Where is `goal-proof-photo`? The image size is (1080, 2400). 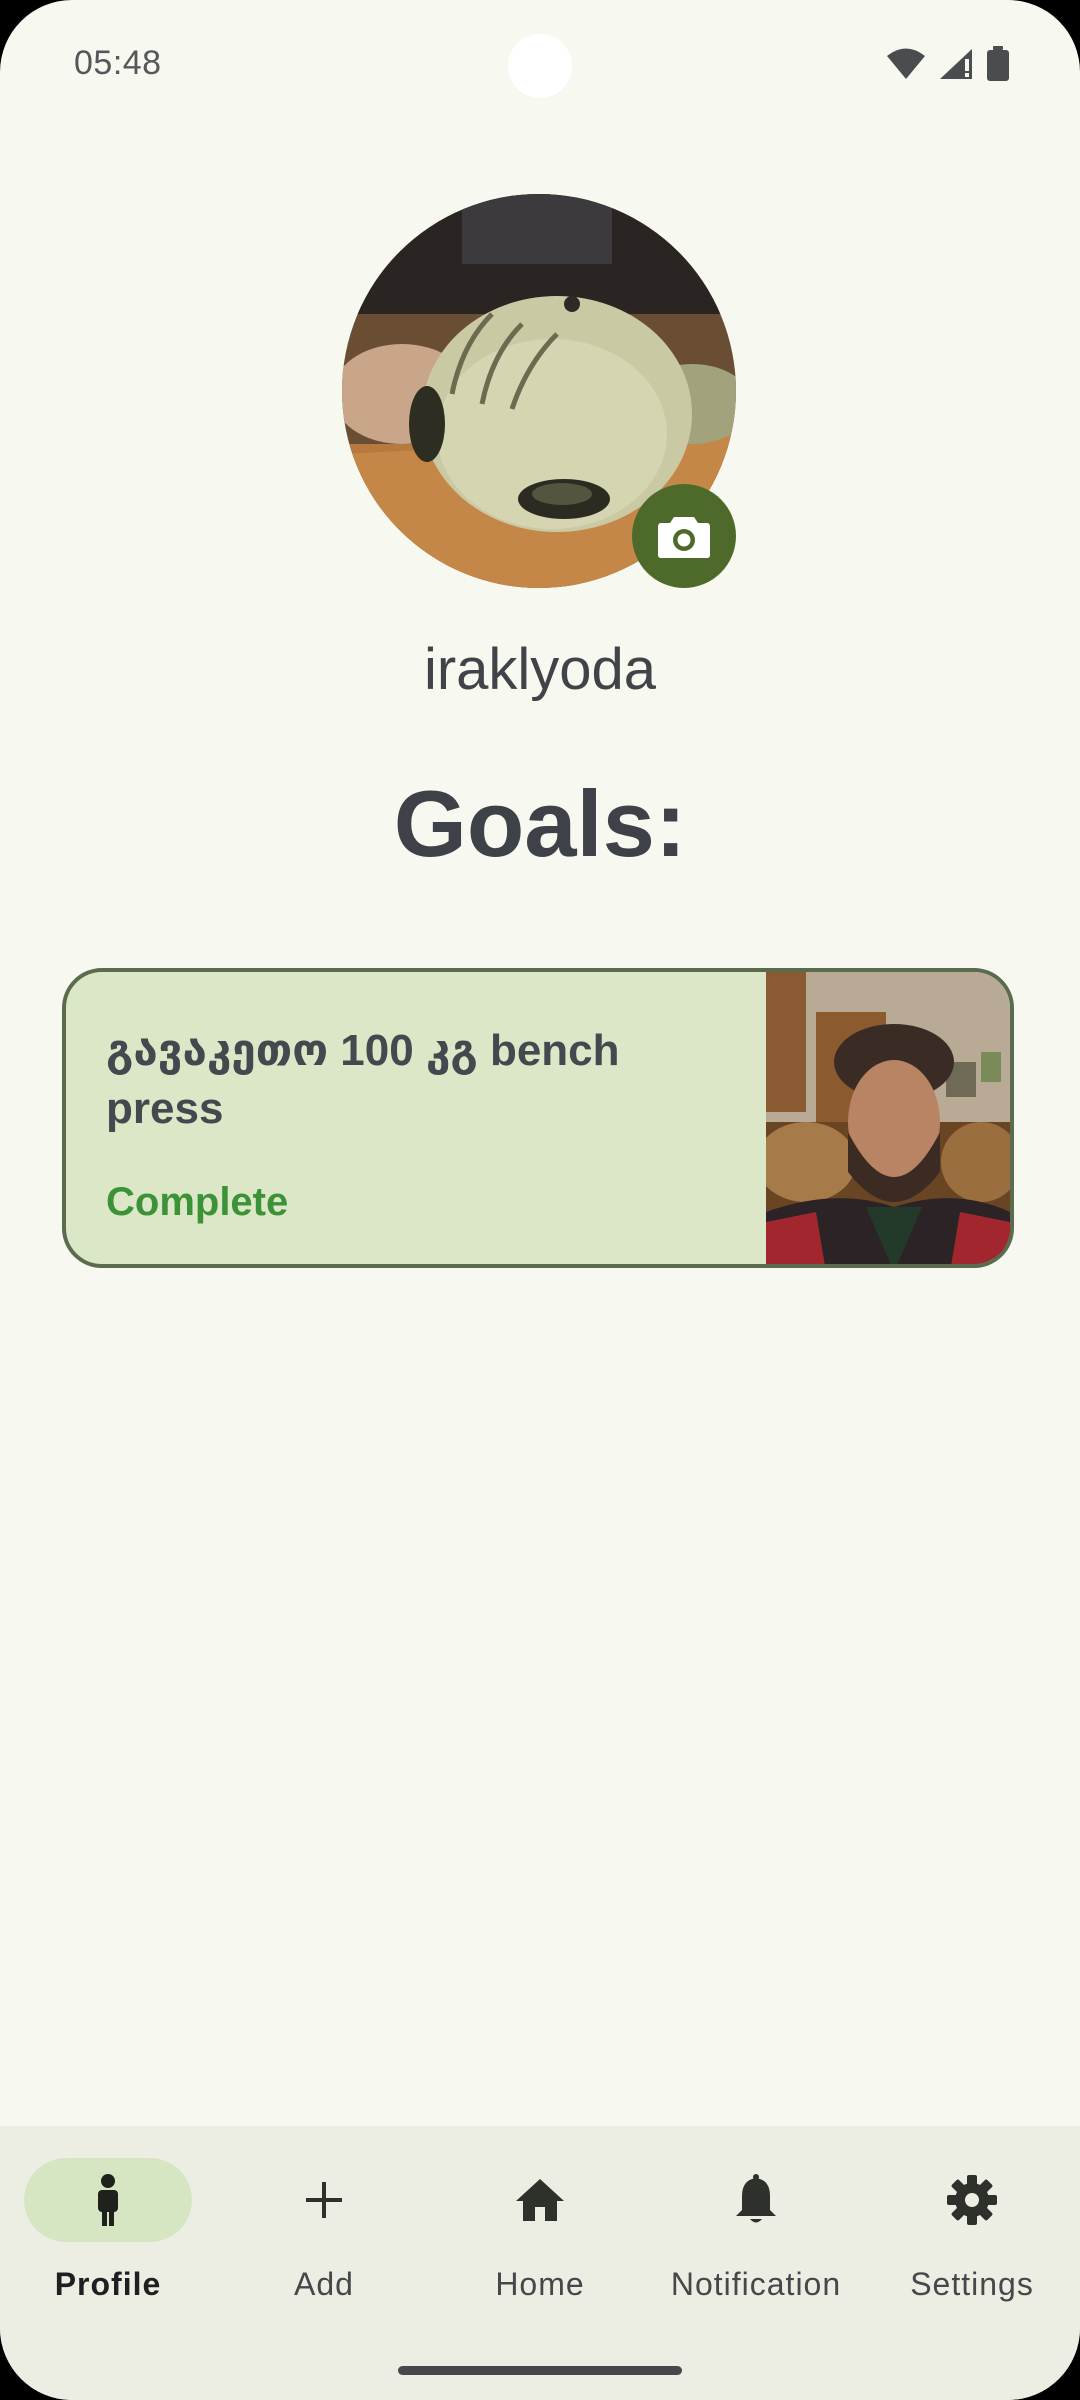 goal-proof-photo is located at coordinates (888, 1118).